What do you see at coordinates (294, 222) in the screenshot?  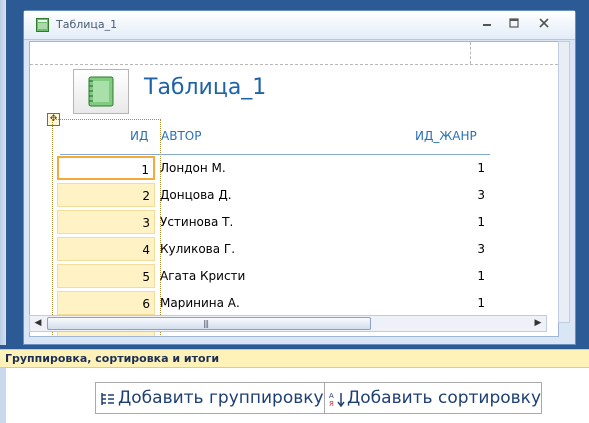 I see `table-row: 3 Устинова Т. 1` at bounding box center [294, 222].